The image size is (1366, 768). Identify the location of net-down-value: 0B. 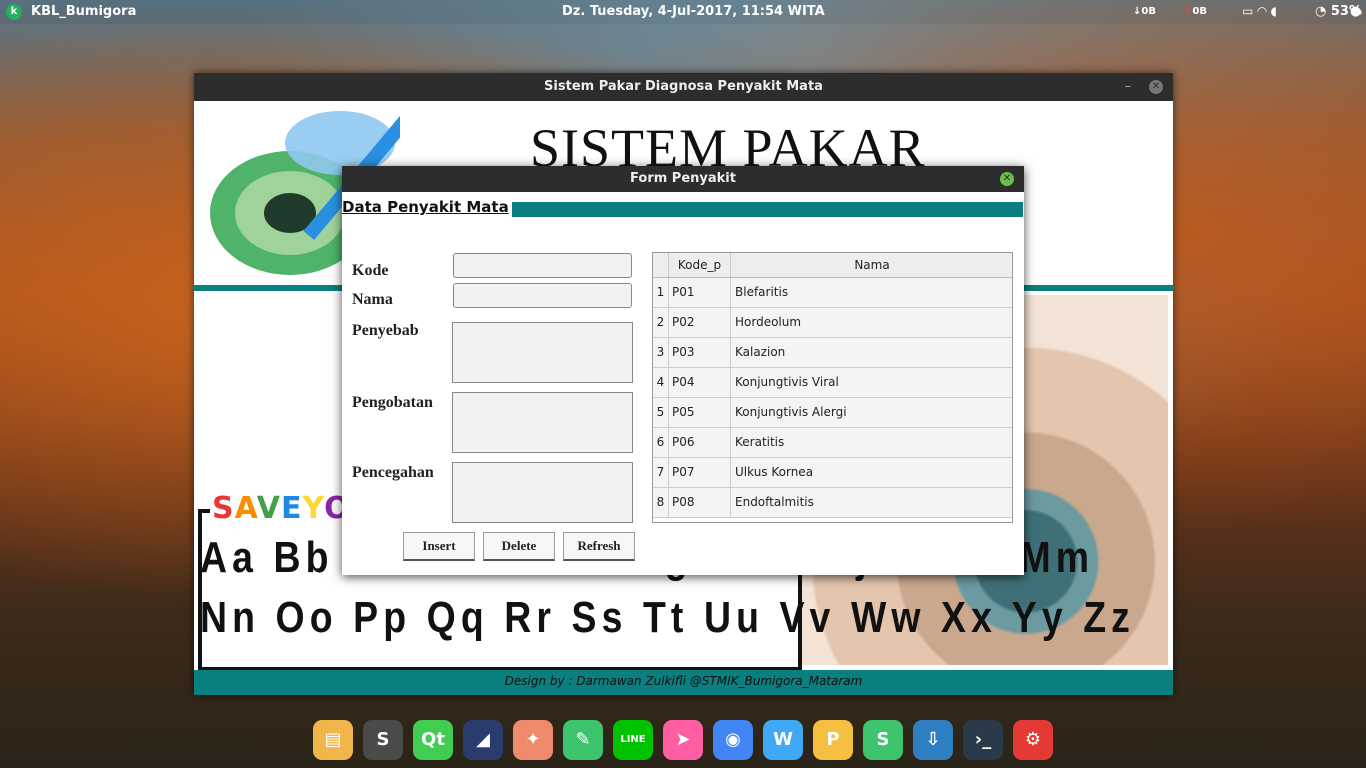
(1148, 11).